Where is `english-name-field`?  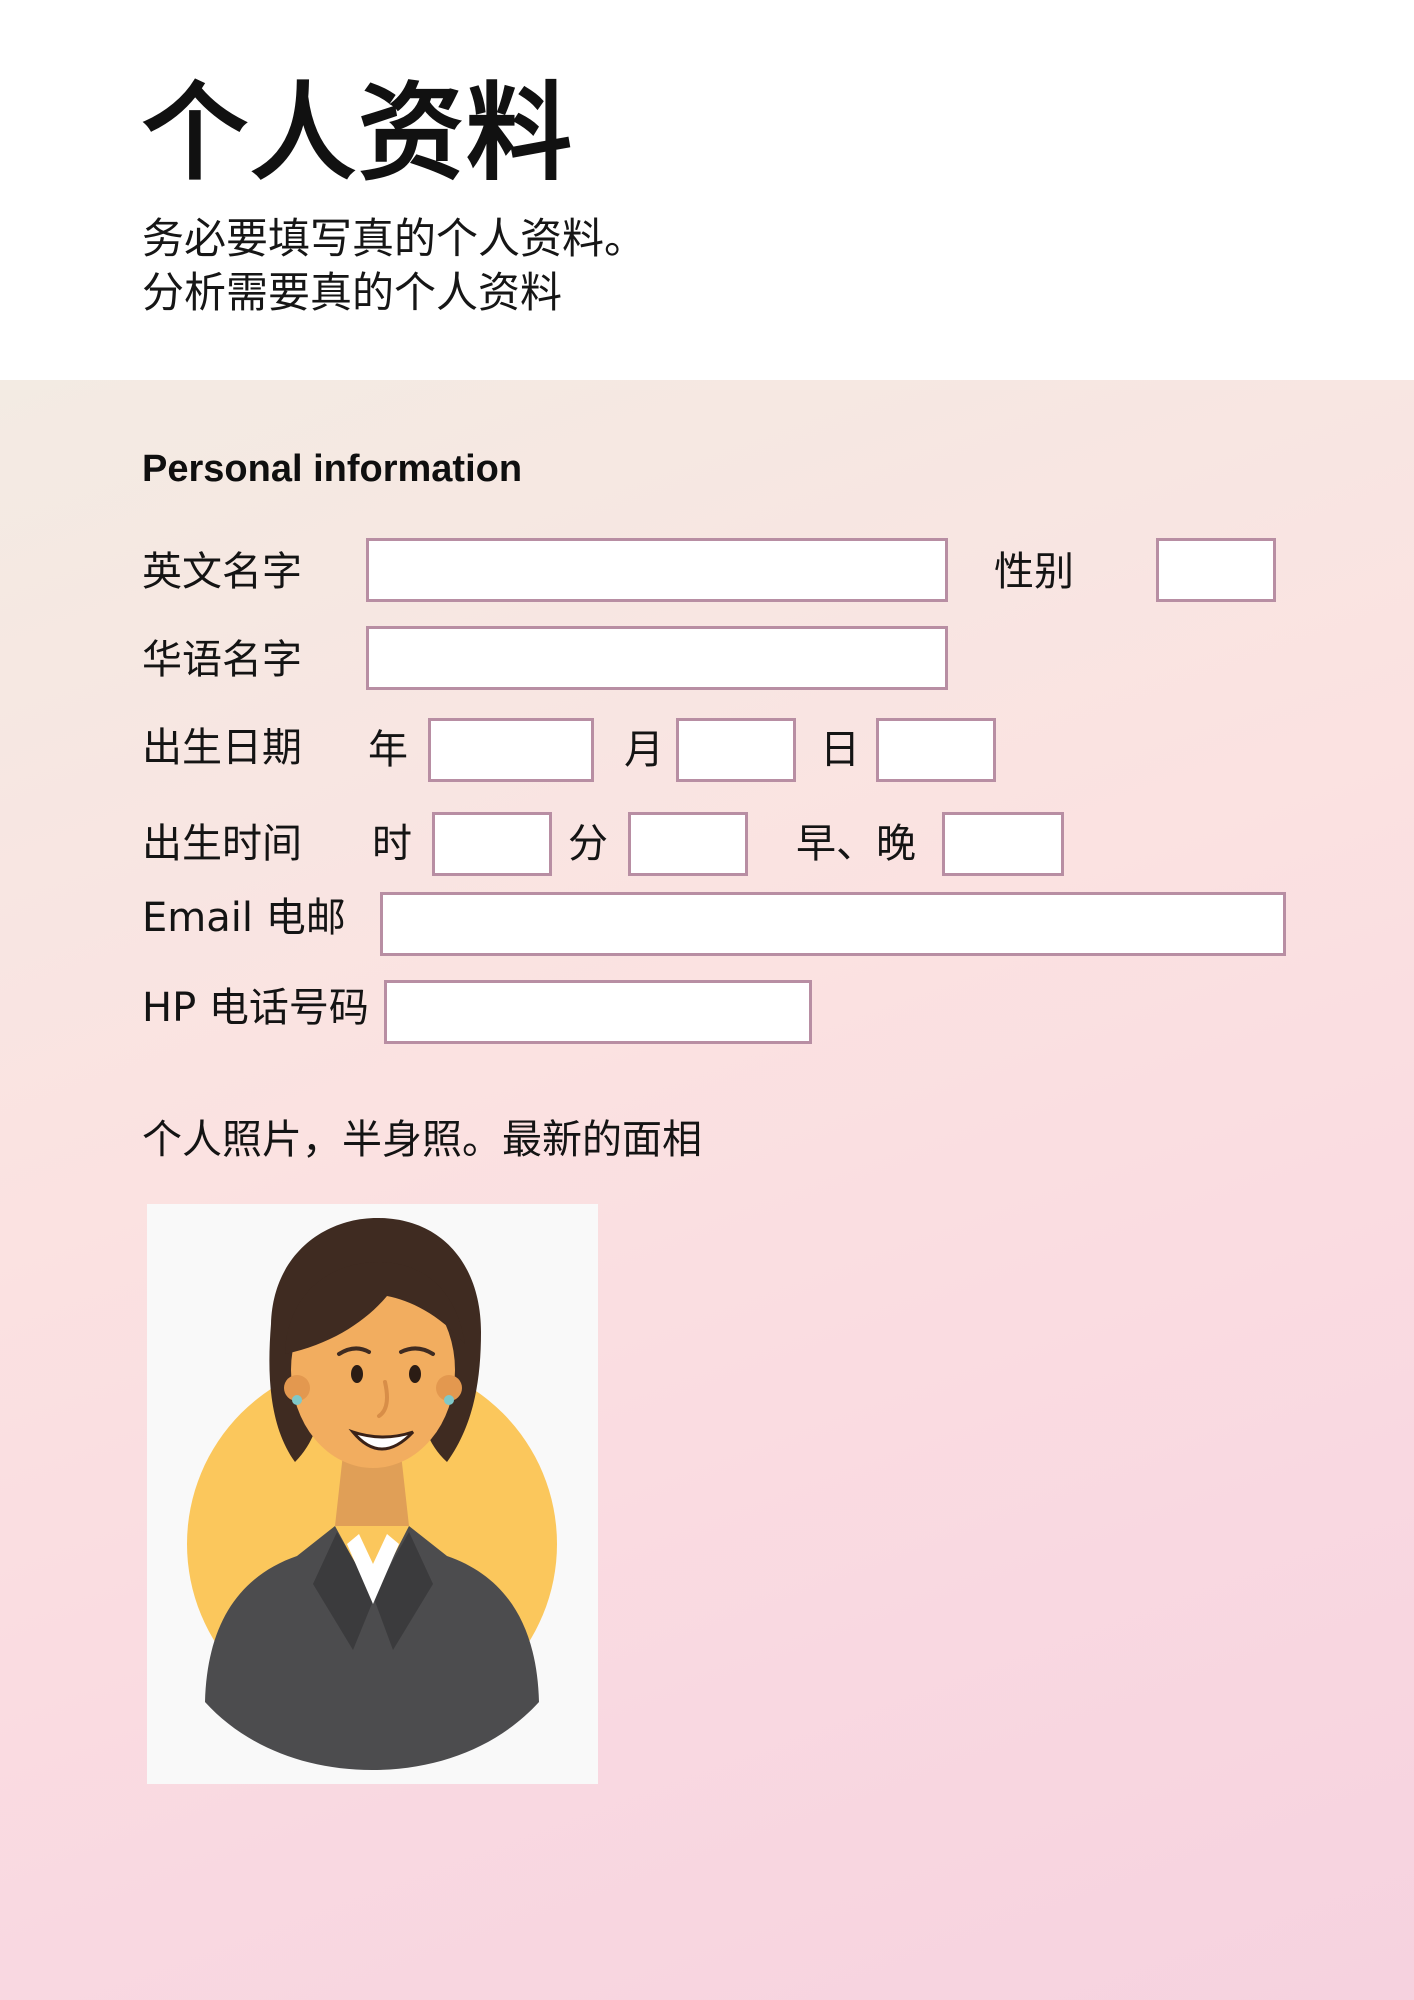
english-name-field is located at coordinates (657, 570).